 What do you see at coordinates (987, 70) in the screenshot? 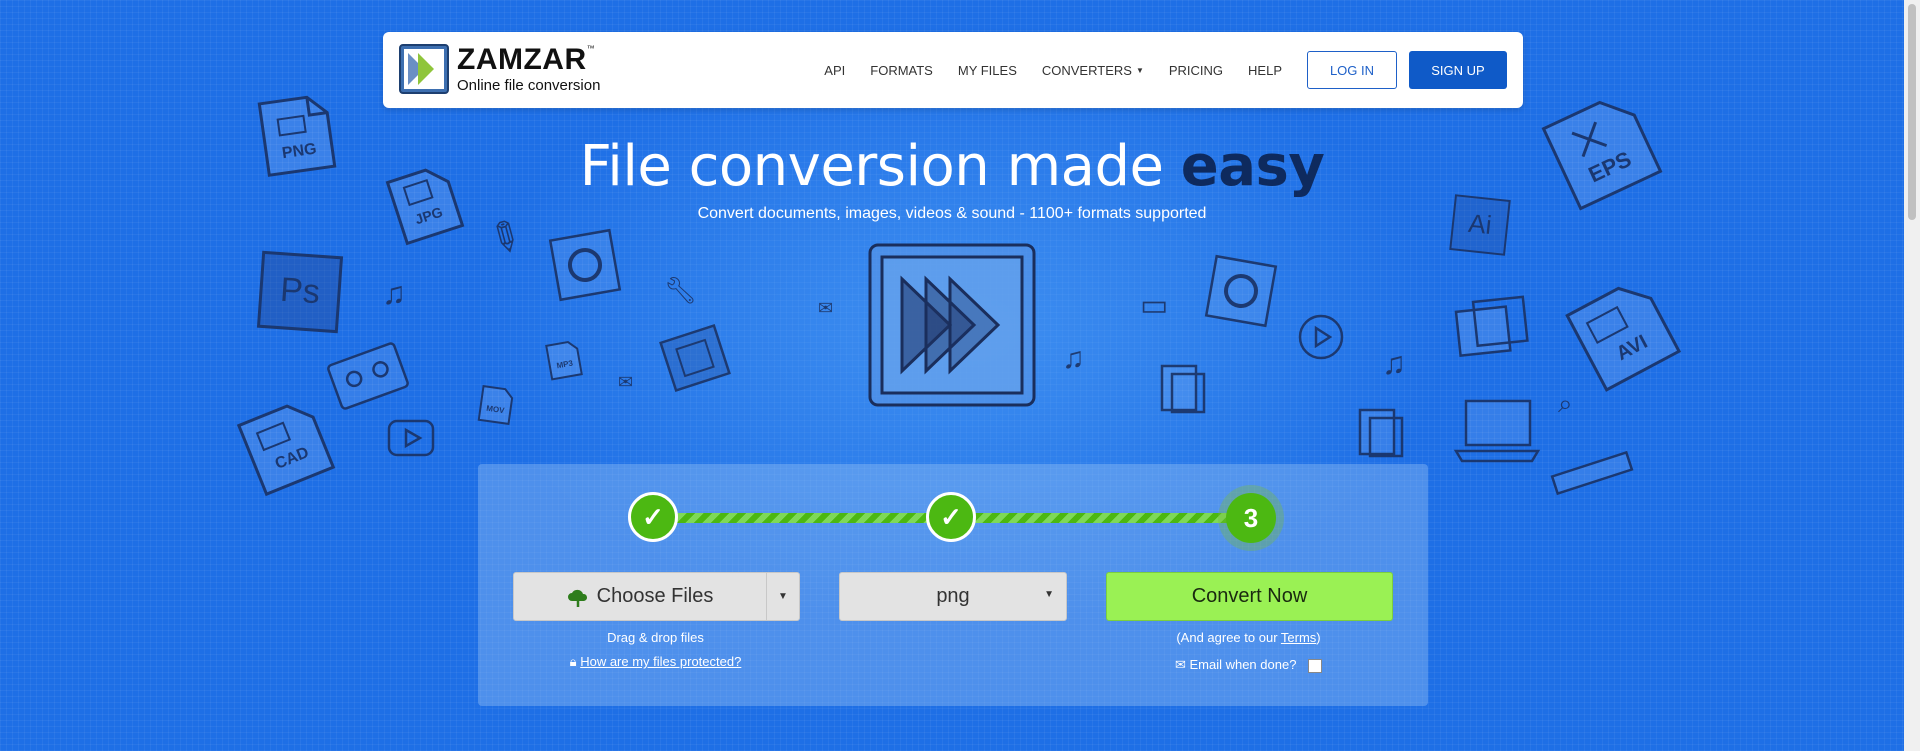
I see `nav-my-files: MY FILES` at bounding box center [987, 70].